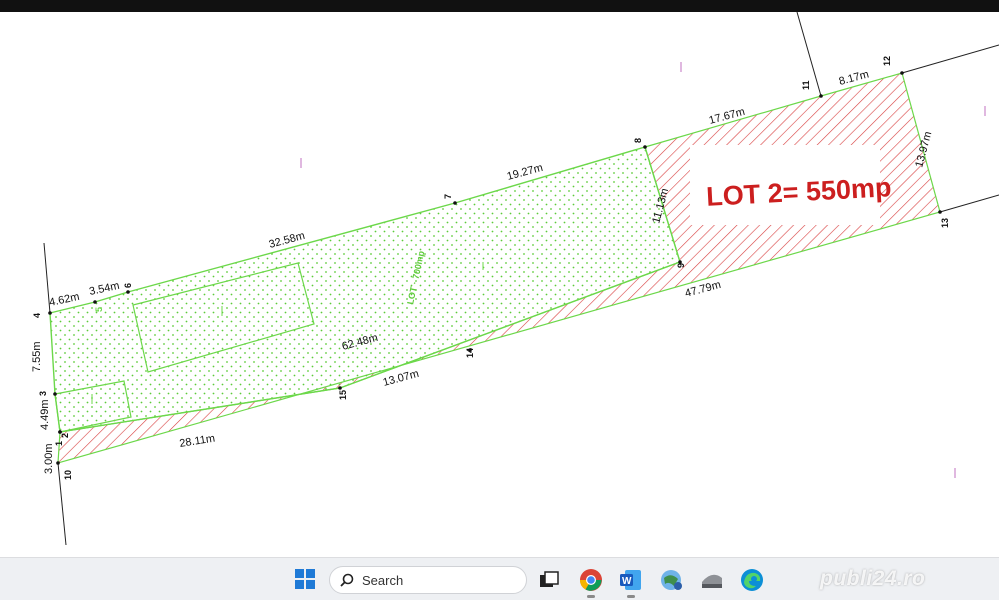 Image resolution: width=999 pixels, height=600 pixels. Describe the element at coordinates (347, 580) in the screenshot. I see `search-icon` at that location.